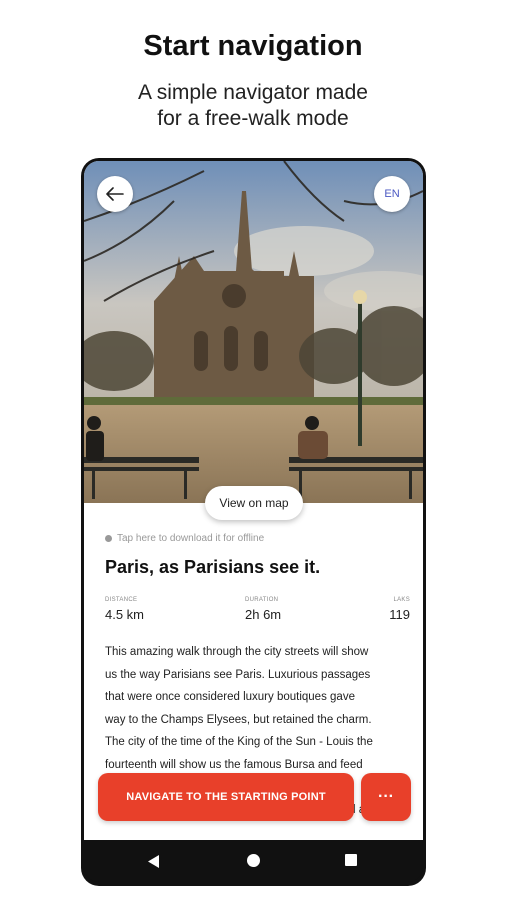 Image resolution: width=506 pixels, height=900 pixels. What do you see at coordinates (262, 600) in the screenshot?
I see `stat-duration-label: DURATION` at bounding box center [262, 600].